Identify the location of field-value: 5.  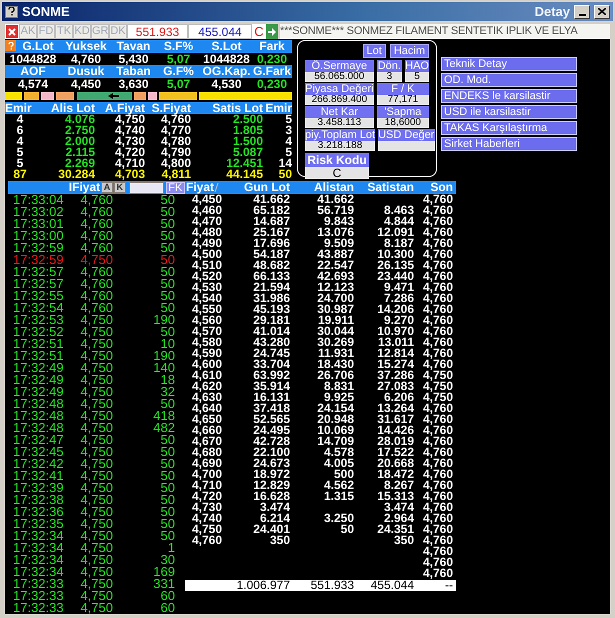
(417, 77).